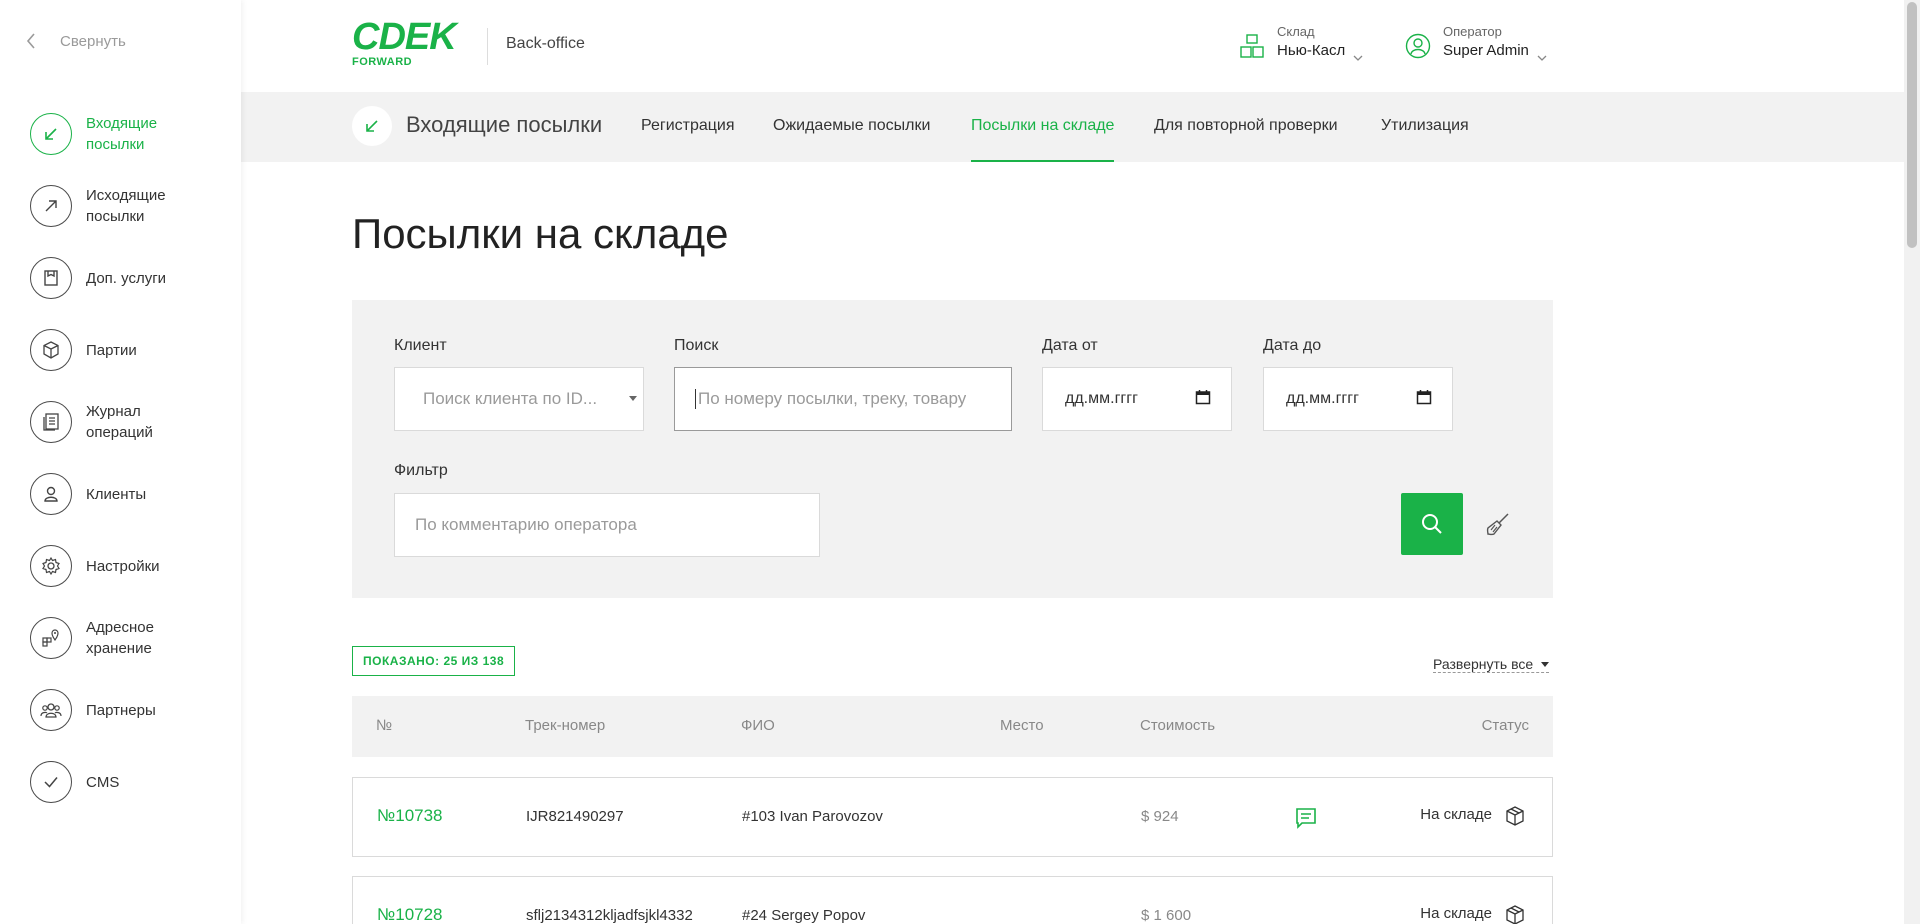  I want to click on search-button, so click(1432, 524).